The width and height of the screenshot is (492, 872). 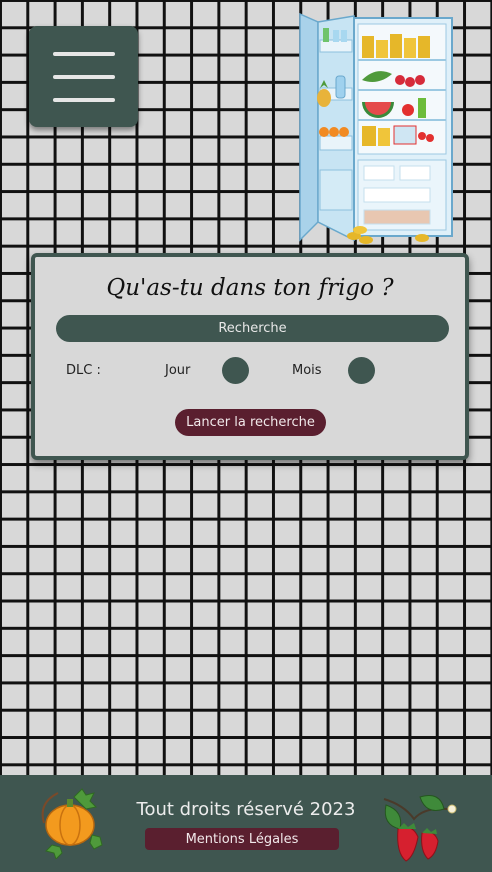 What do you see at coordinates (83, 53) in the screenshot?
I see `hamburger-menu-icon` at bounding box center [83, 53].